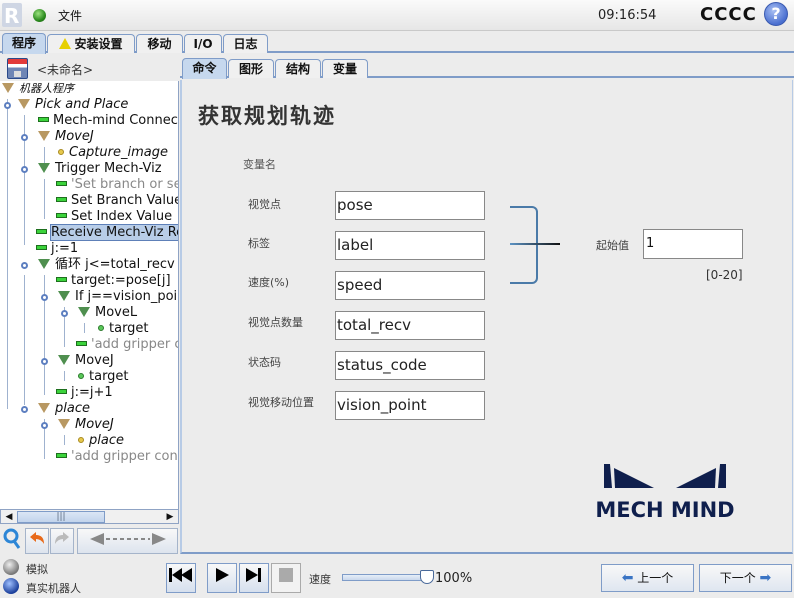 Image resolution: width=794 pixels, height=598 pixels. What do you see at coordinates (37, 541) in the screenshot?
I see `undo-button` at bounding box center [37, 541].